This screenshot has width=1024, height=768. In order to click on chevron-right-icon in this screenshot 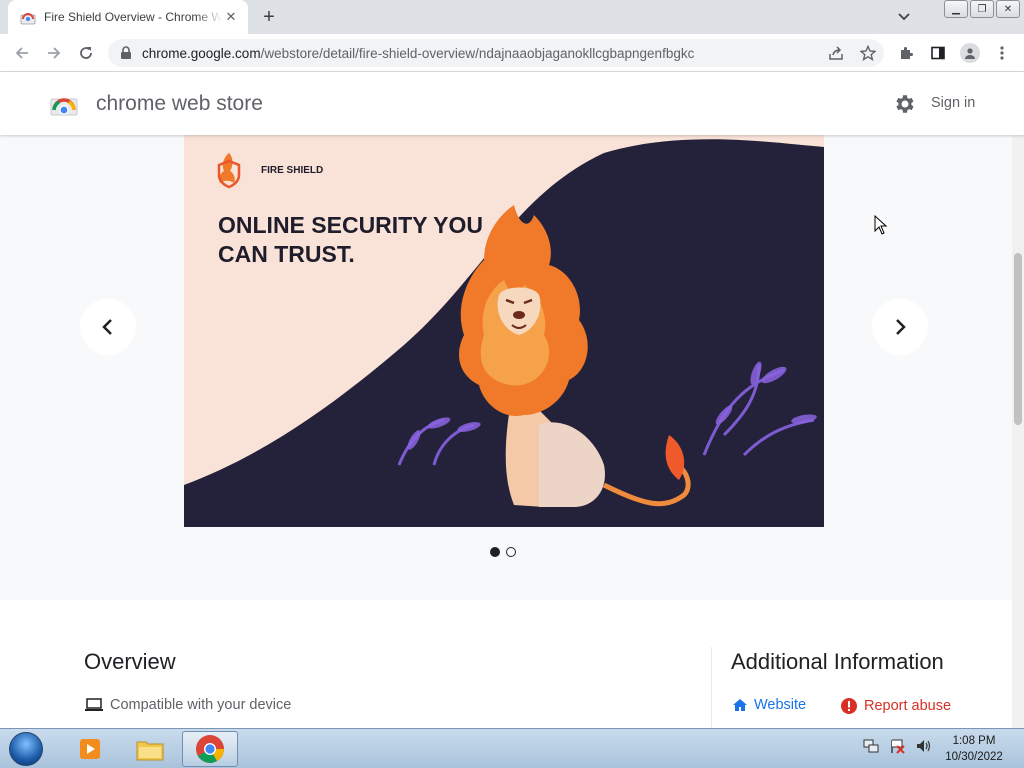, I will do `click(901, 327)`.